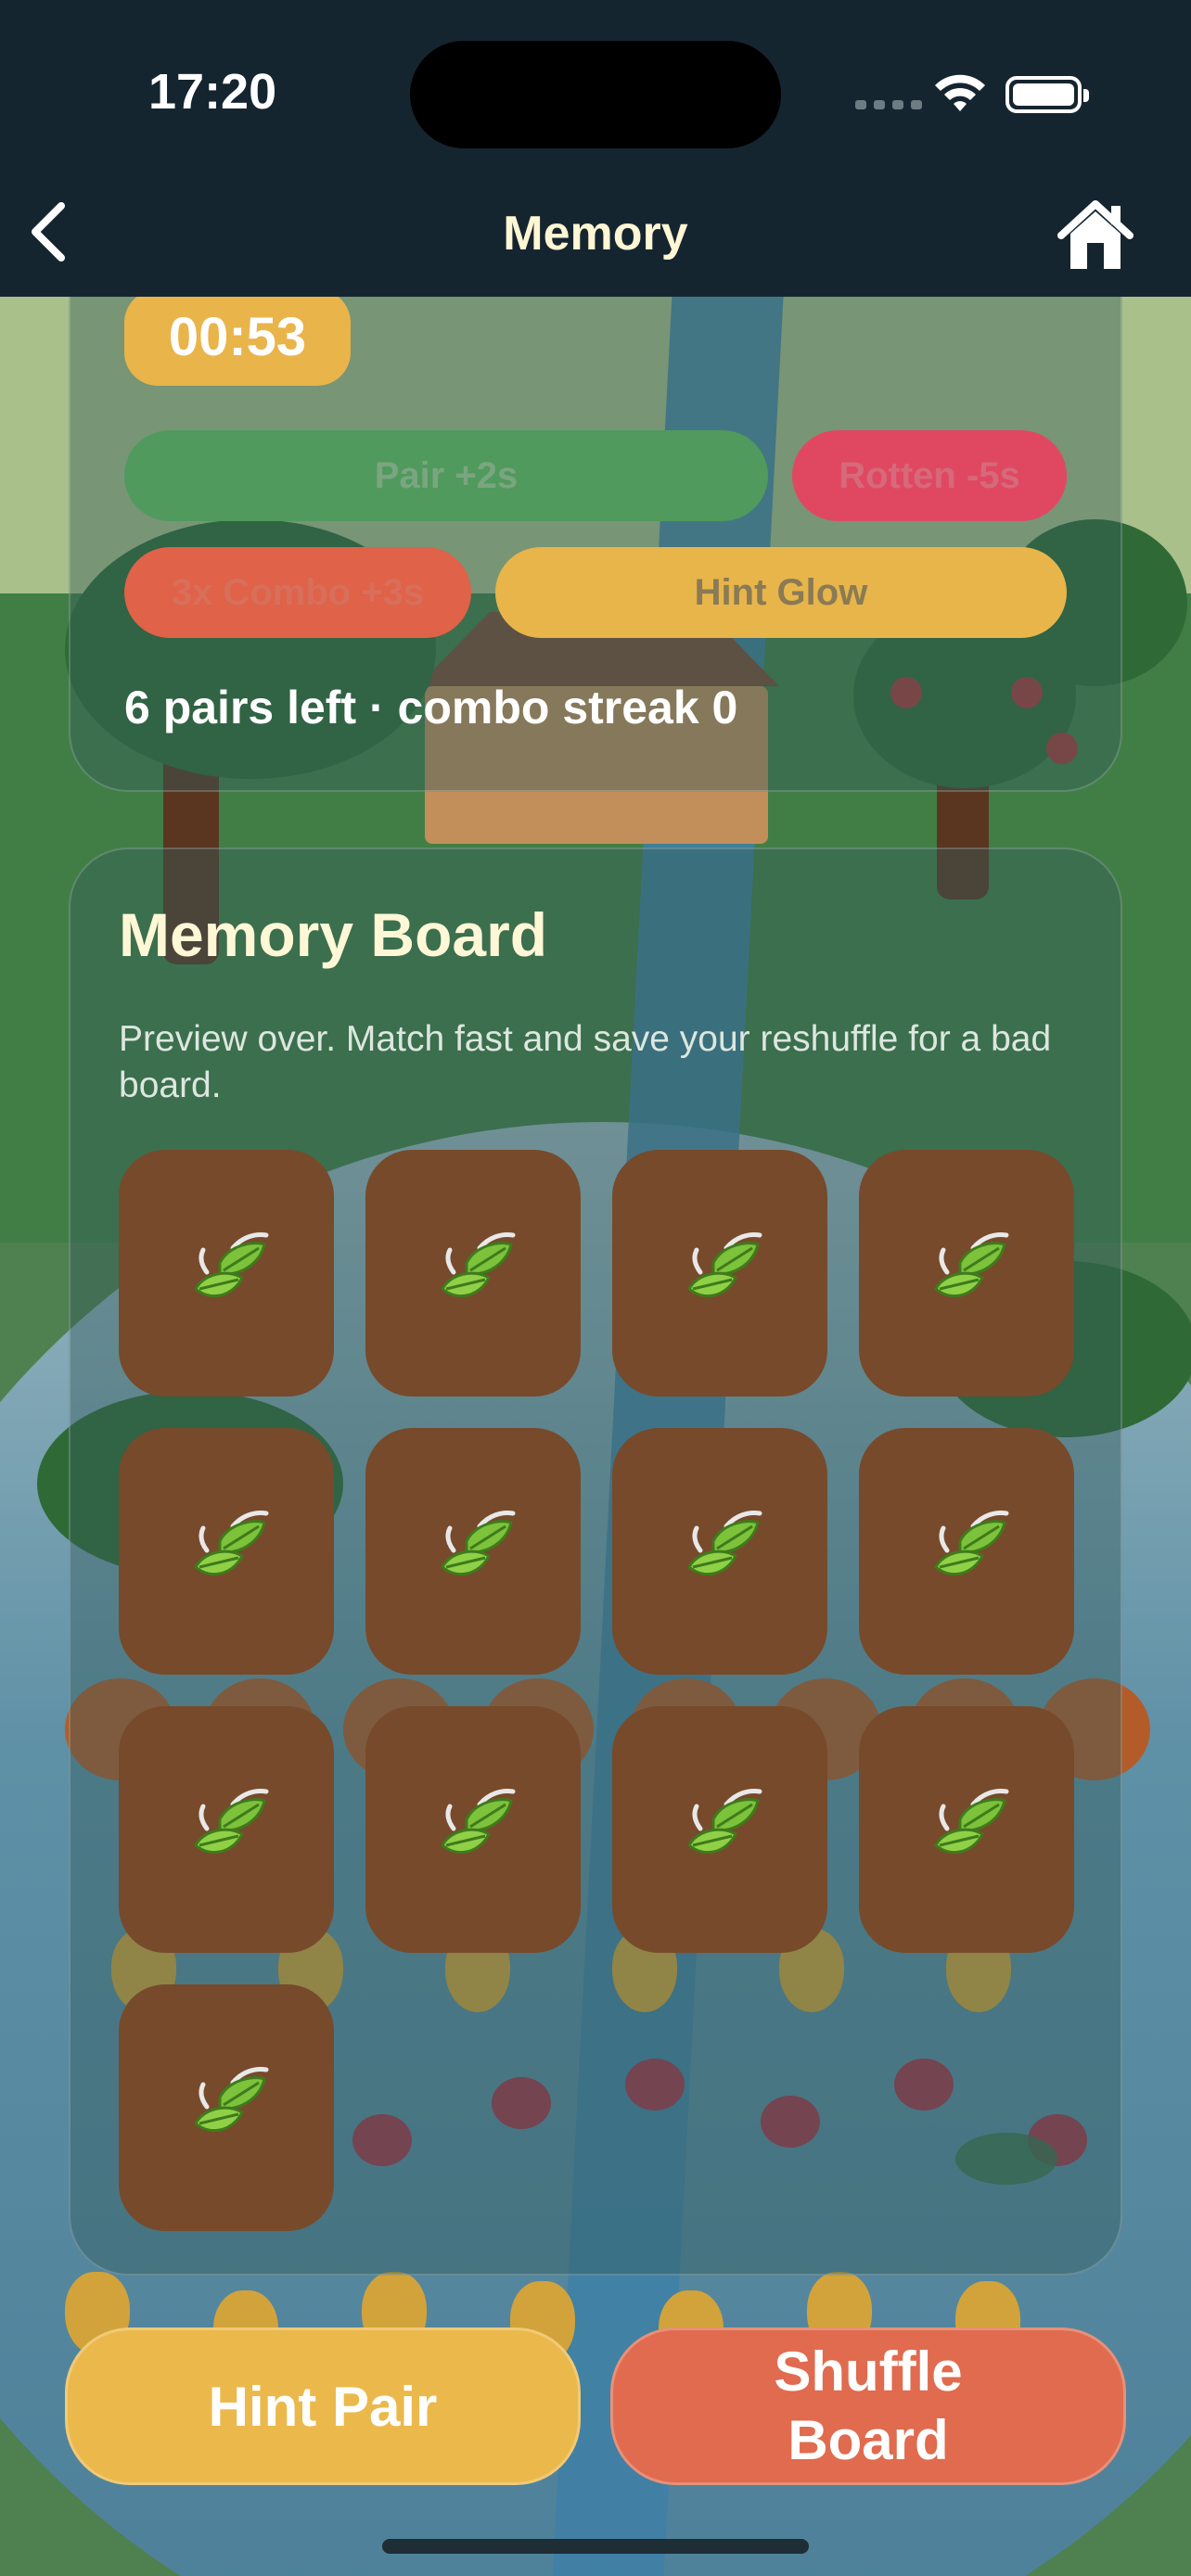  What do you see at coordinates (960, 92) in the screenshot?
I see `wifi-icon` at bounding box center [960, 92].